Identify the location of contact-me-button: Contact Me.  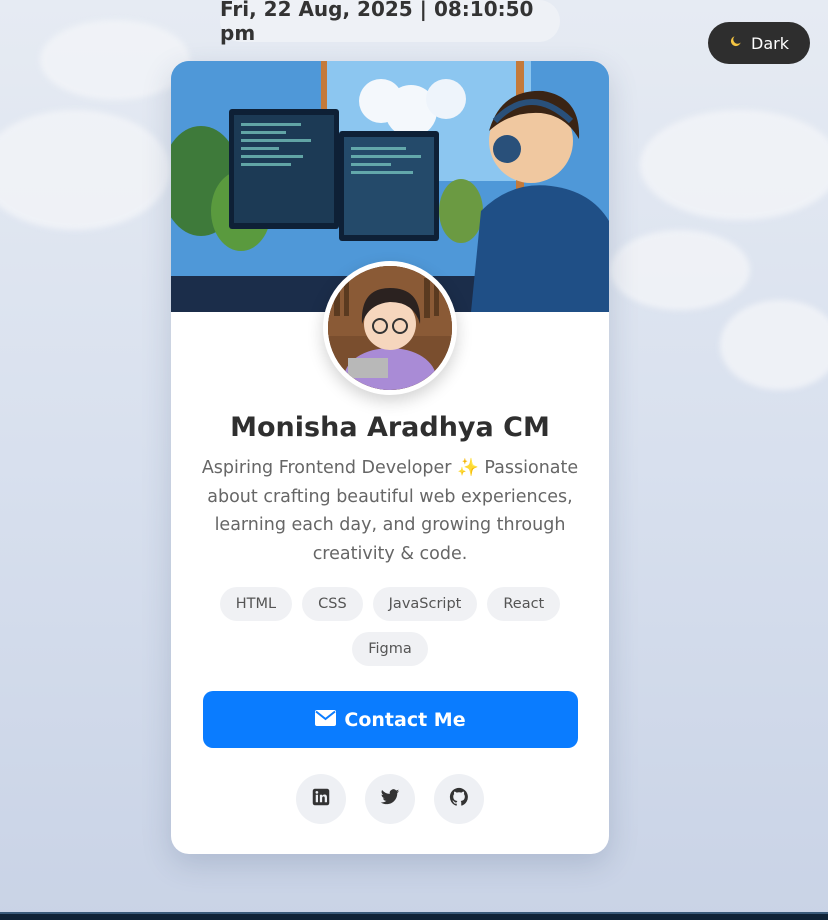
(390, 719).